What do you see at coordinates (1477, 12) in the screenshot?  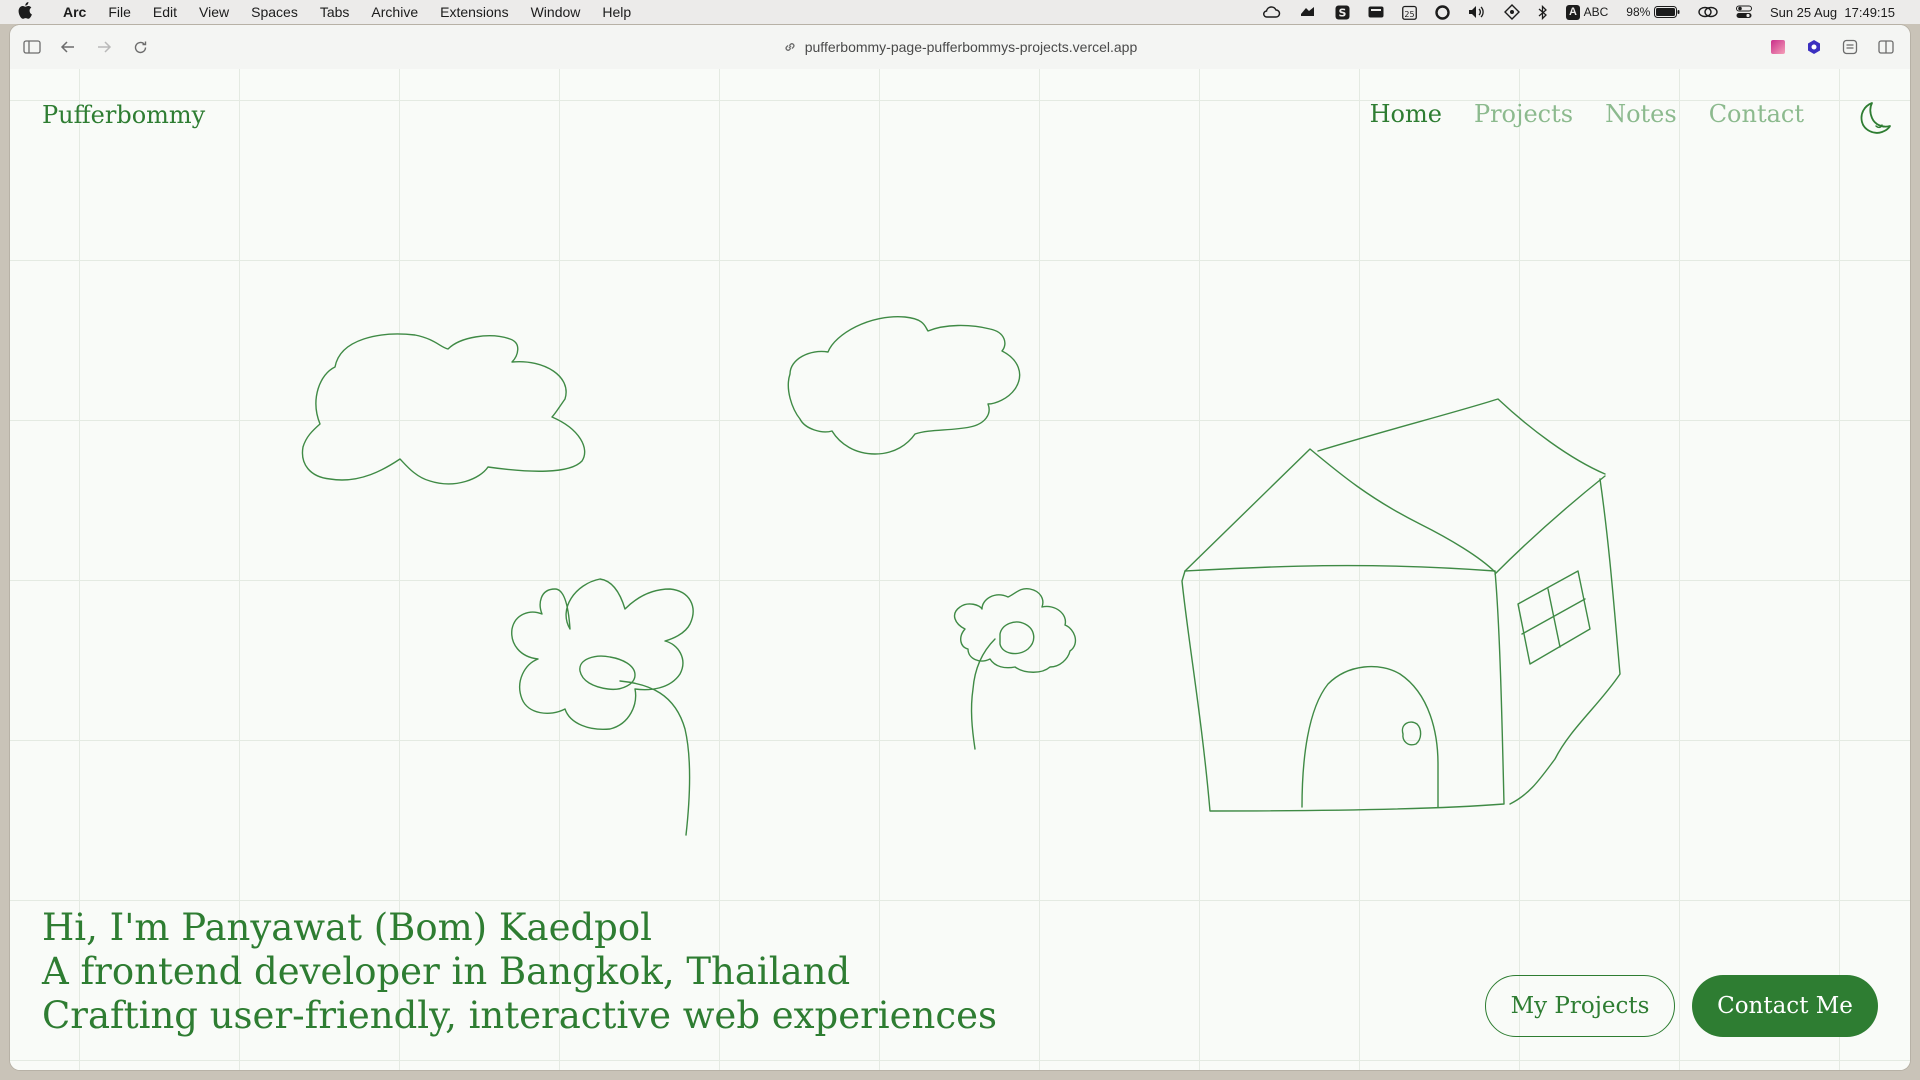 I see `volume-icon` at bounding box center [1477, 12].